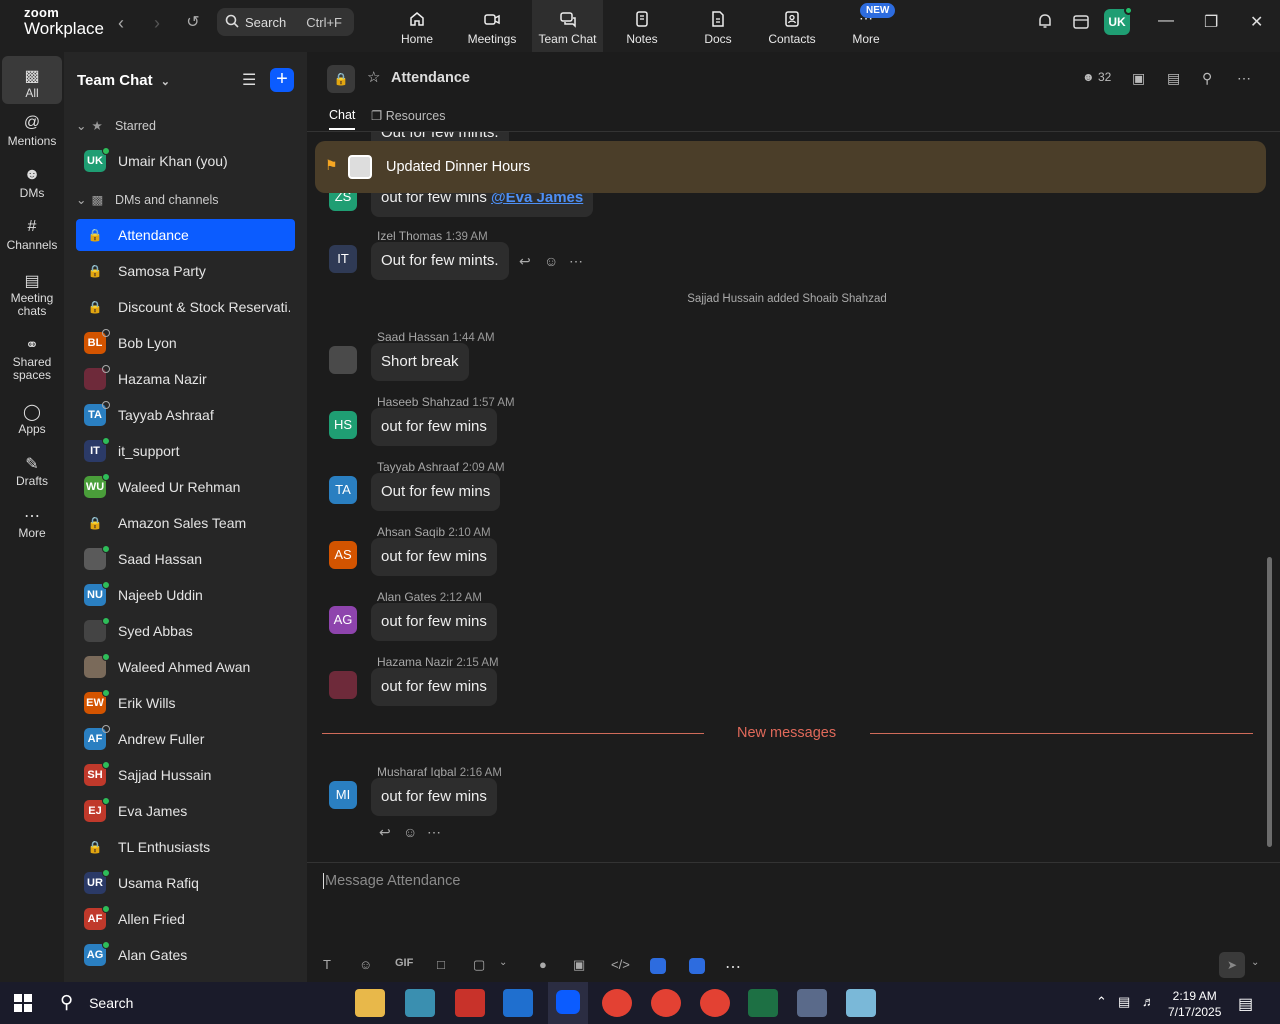 The height and width of the screenshot is (1024, 1280). Describe the element at coordinates (185, 523) in the screenshot. I see `sidebar-item-amazon-sales-team: 🔒 Amazon Sales Team` at that location.